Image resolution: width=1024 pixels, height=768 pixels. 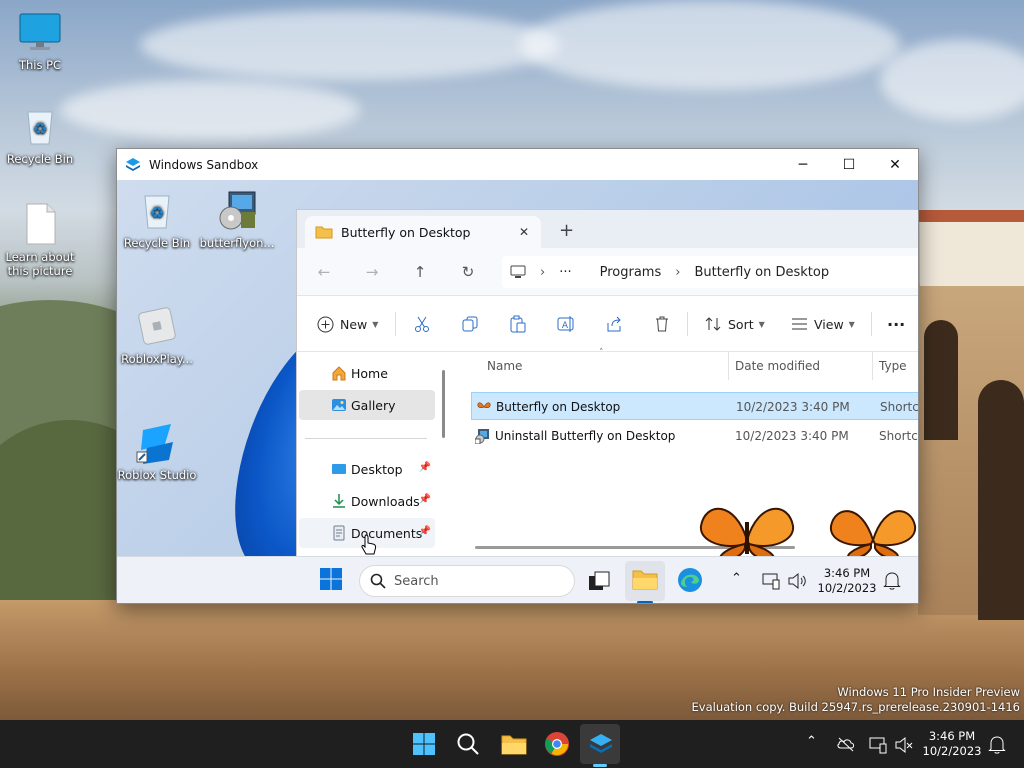 What do you see at coordinates (482, 436) in the screenshot?
I see `uninstall-shortcut-icon` at bounding box center [482, 436].